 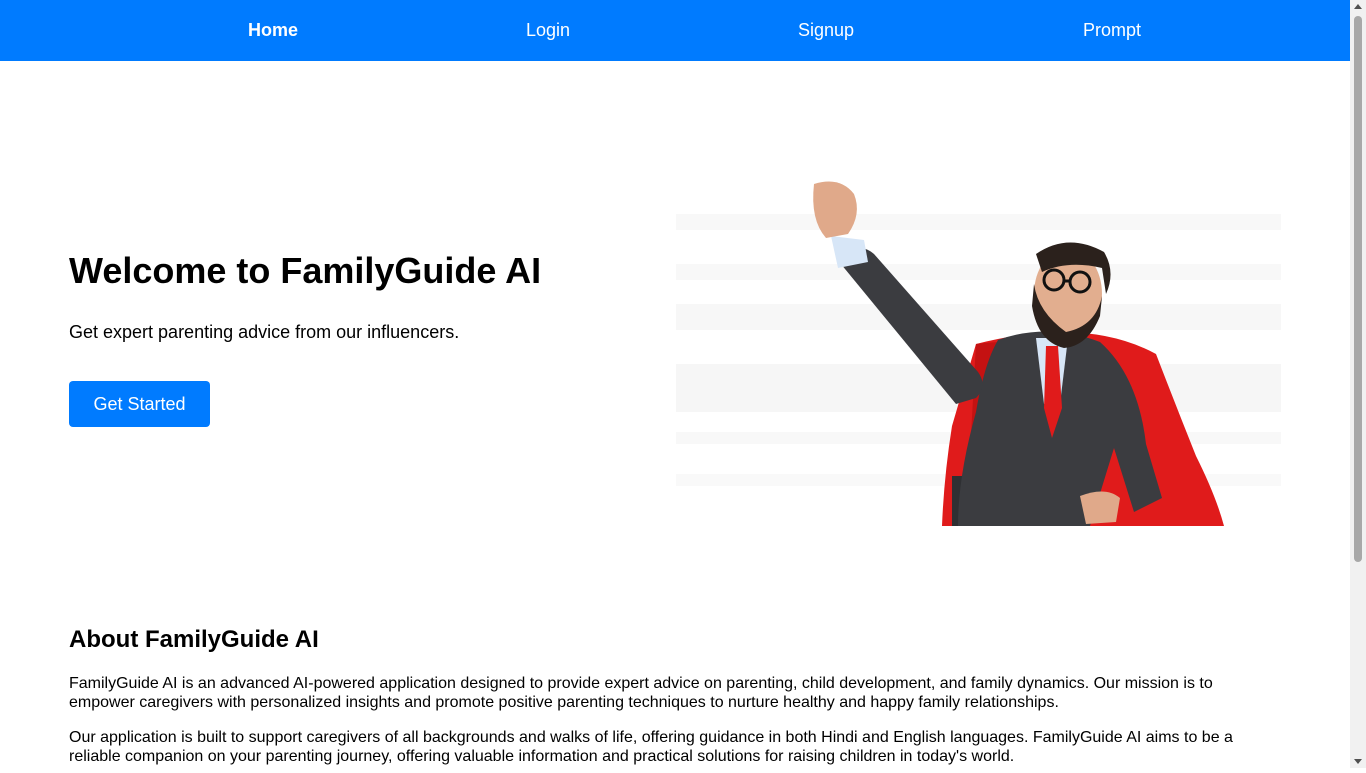 What do you see at coordinates (305, 270) in the screenshot?
I see `hero-title: Welcome to FamilyGuide AI` at bounding box center [305, 270].